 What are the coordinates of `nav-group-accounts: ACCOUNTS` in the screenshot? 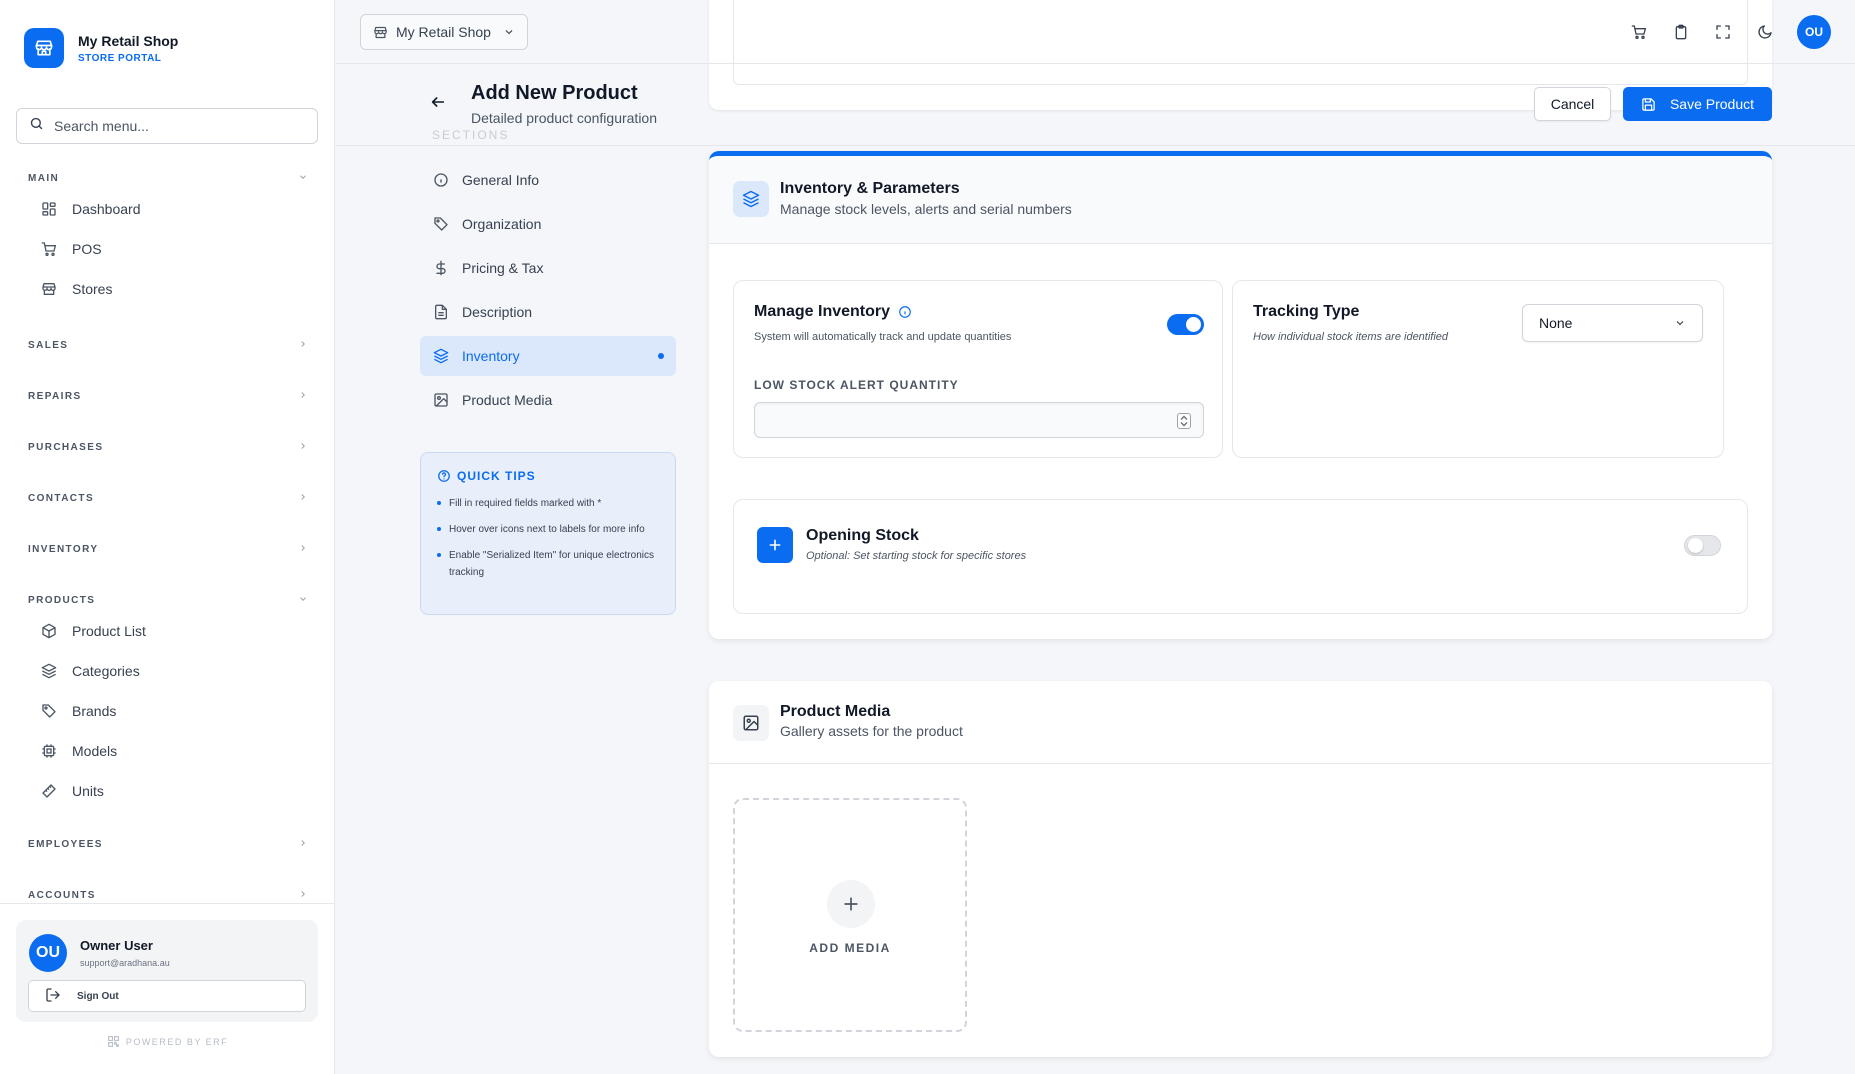 It's located at (168, 895).